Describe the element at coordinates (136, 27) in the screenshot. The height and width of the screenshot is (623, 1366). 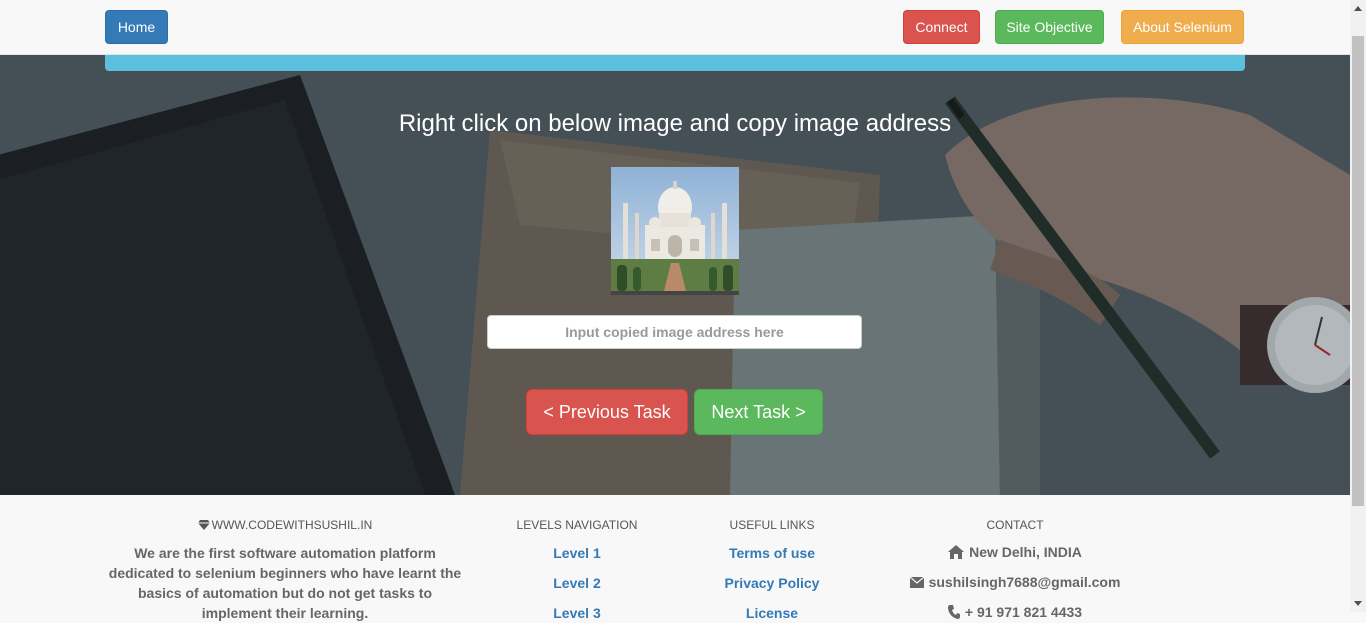
I see `home-button: Home` at that location.